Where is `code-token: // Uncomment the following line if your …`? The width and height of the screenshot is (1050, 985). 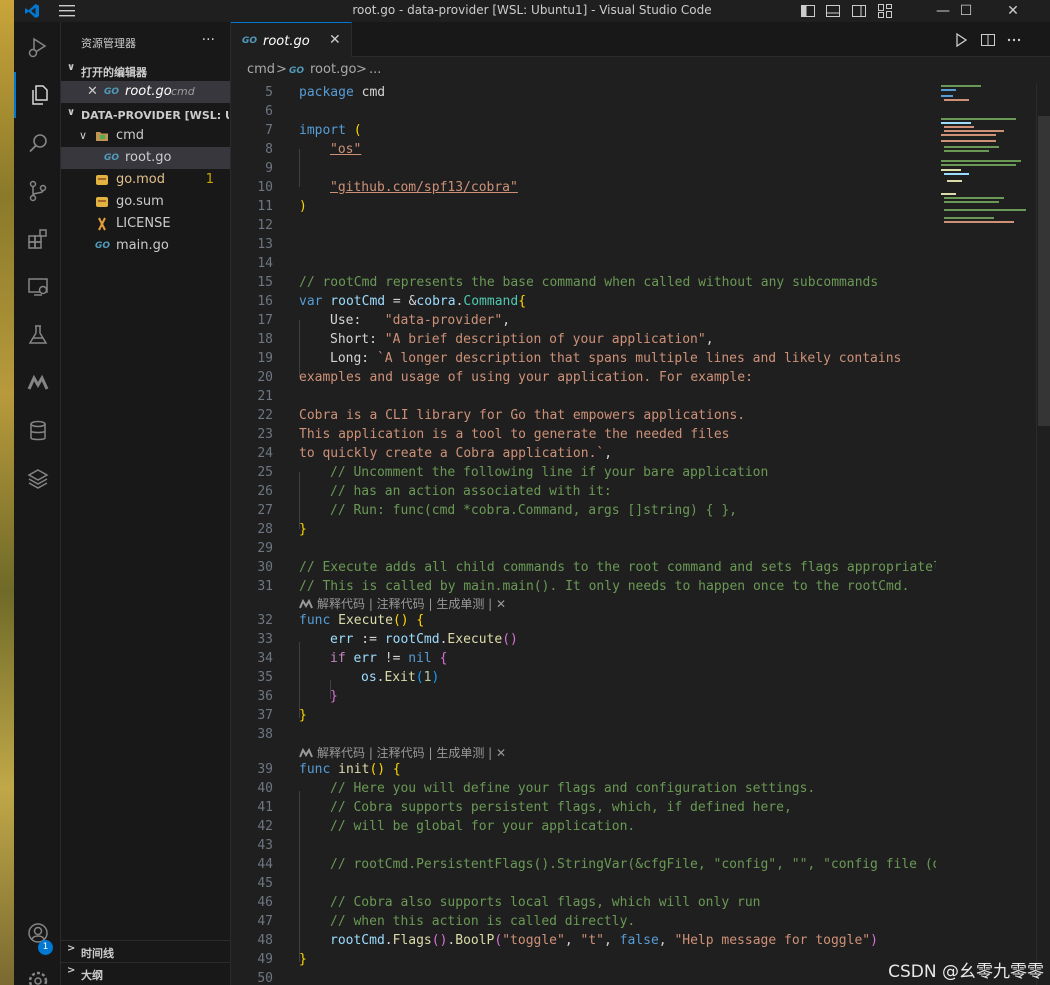
code-token: // Uncomment the following line if your … is located at coordinates (549, 472).